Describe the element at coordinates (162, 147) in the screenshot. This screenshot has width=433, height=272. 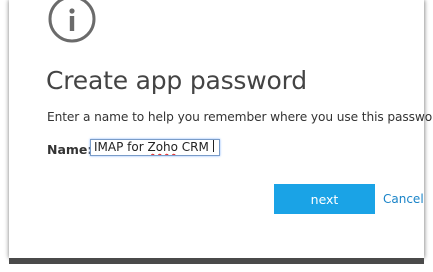
I see `name-input-misspelled-word: Zoho` at that location.